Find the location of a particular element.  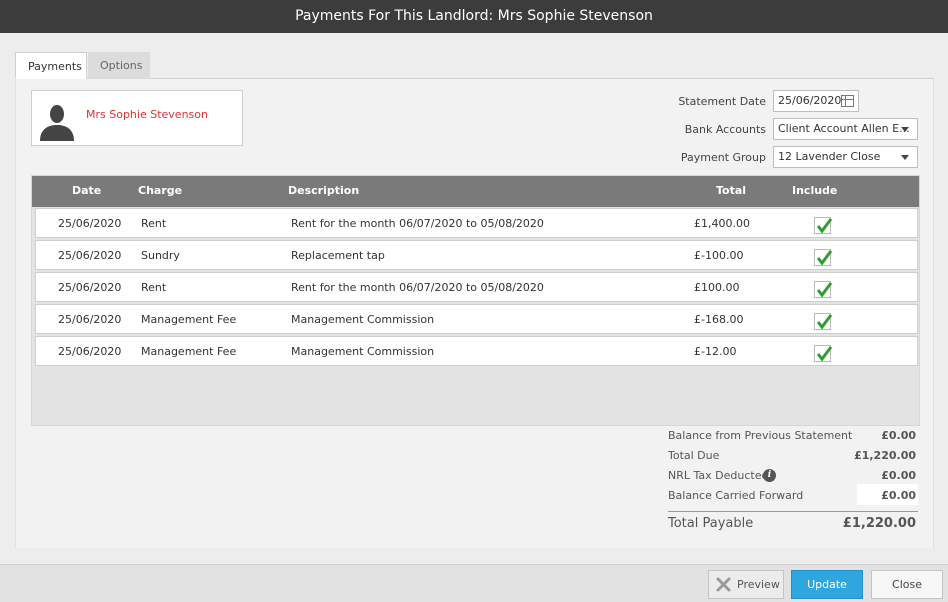

payment-group-value: 12 Lavender Close is located at coordinates (829, 156).